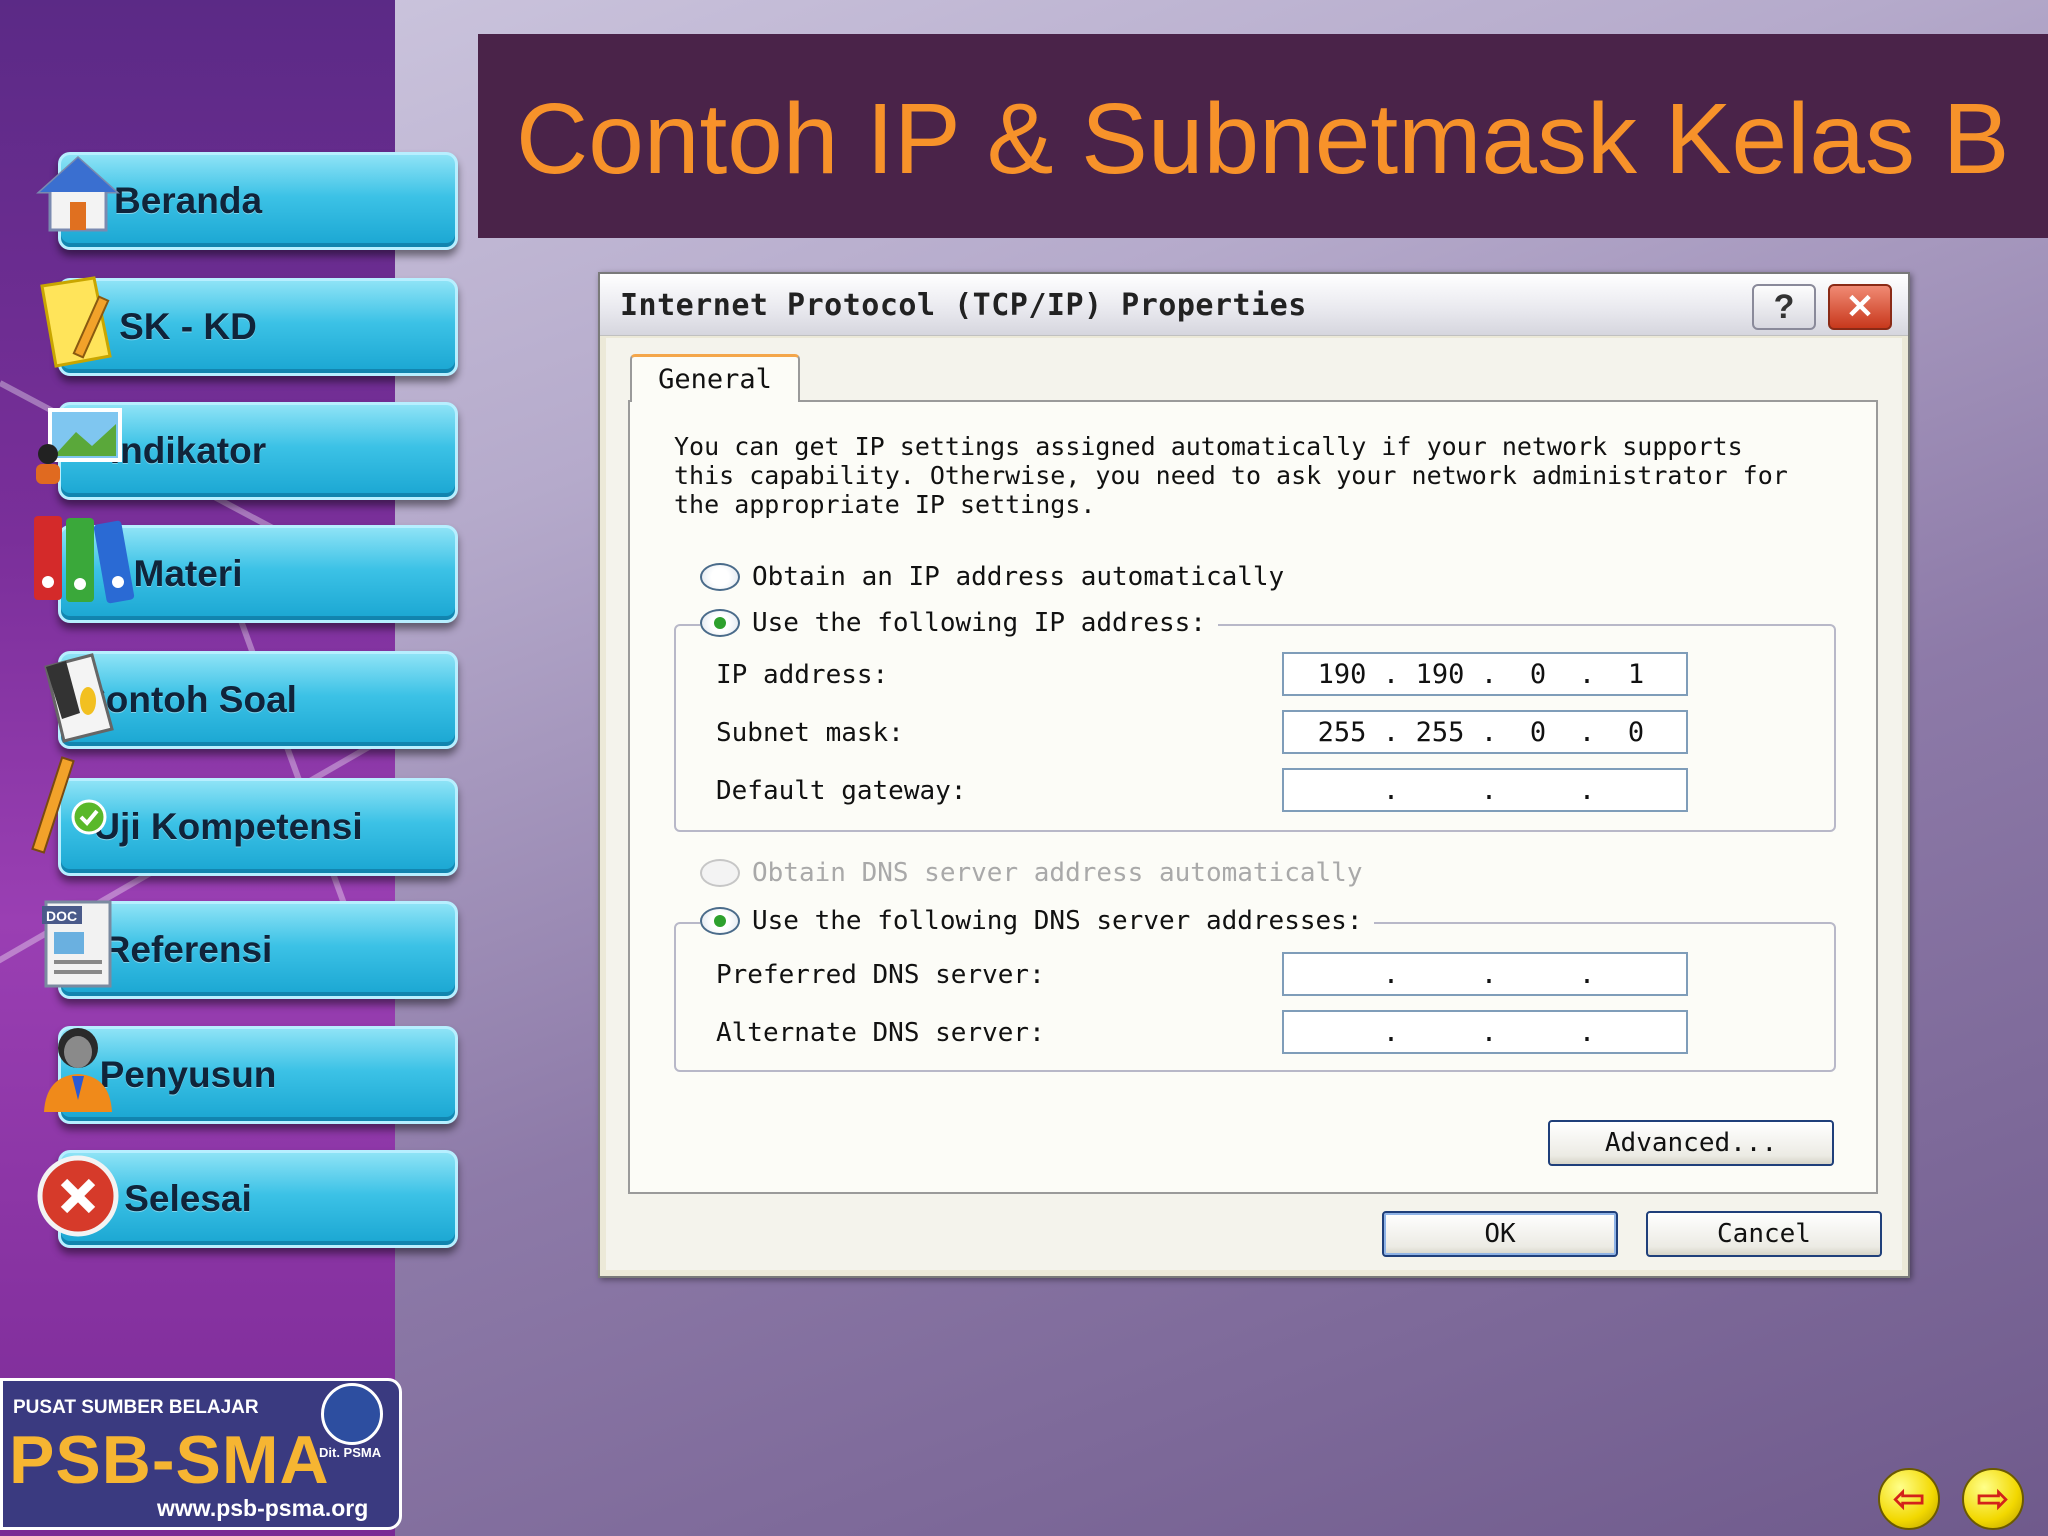 Image resolution: width=2048 pixels, height=1536 pixels. What do you see at coordinates (78, 698) in the screenshot?
I see `document-pen-icon` at bounding box center [78, 698].